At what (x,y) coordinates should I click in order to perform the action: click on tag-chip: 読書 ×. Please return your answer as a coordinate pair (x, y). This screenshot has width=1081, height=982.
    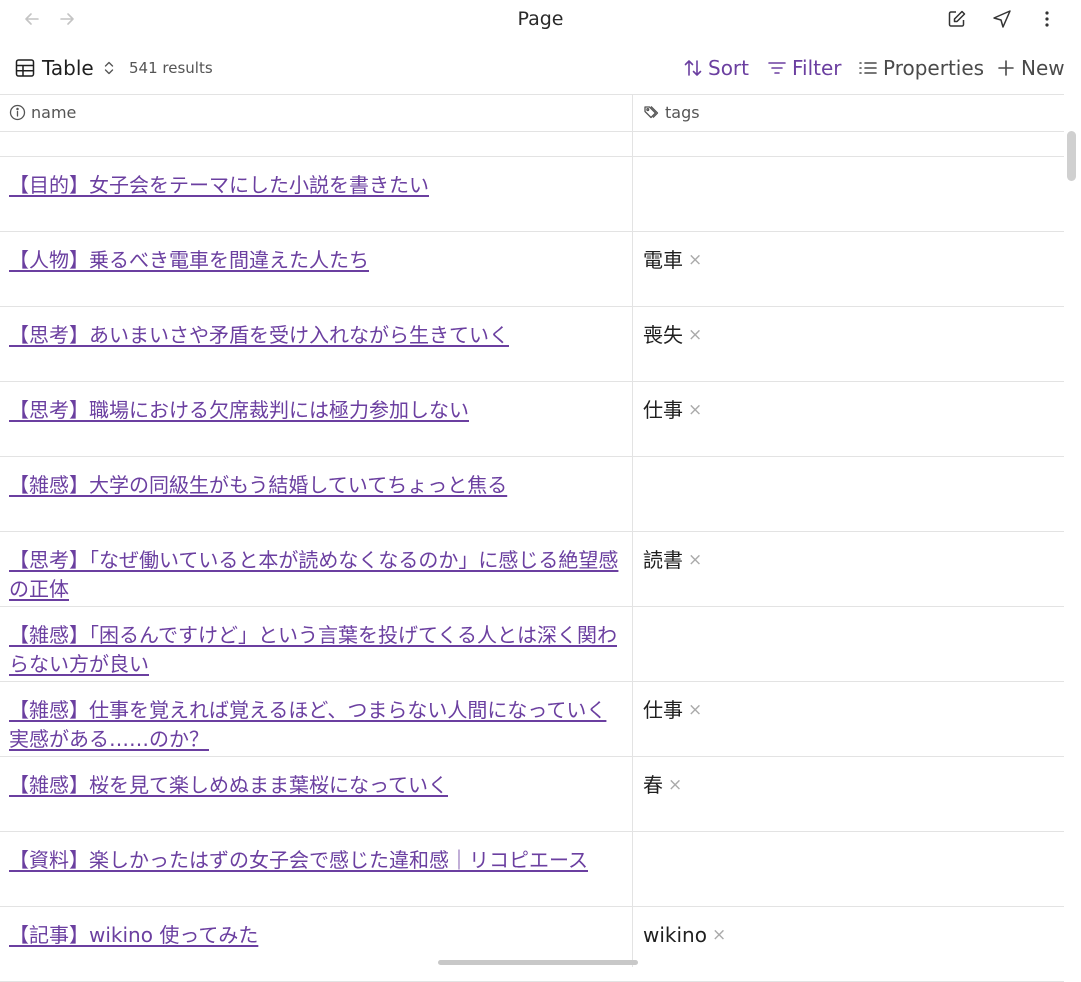
    Looking at the image, I should click on (672, 560).